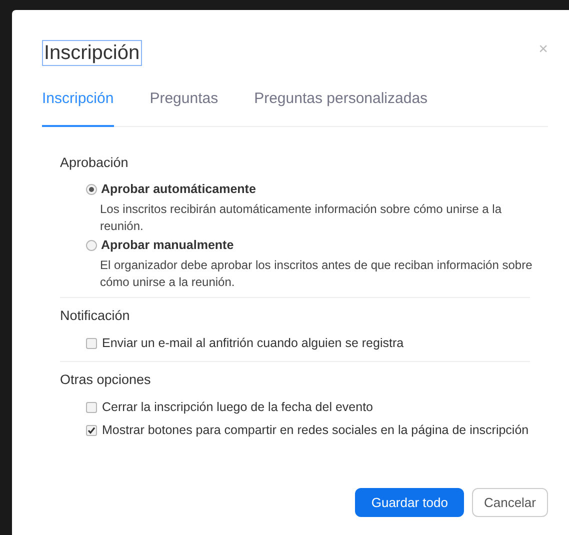 Image resolution: width=569 pixels, height=535 pixels. Describe the element at coordinates (341, 107) in the screenshot. I see `tab: Preguntas personalizadas` at that location.